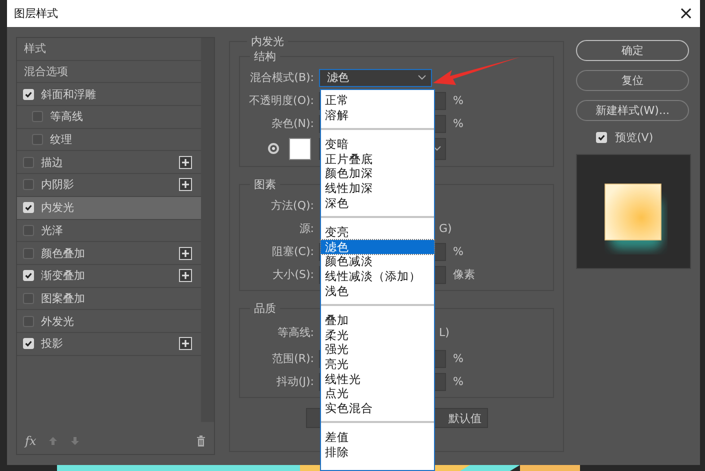 The image size is (705, 471). What do you see at coordinates (35, 48) in the screenshot?
I see `style-label: 样式` at bounding box center [35, 48].